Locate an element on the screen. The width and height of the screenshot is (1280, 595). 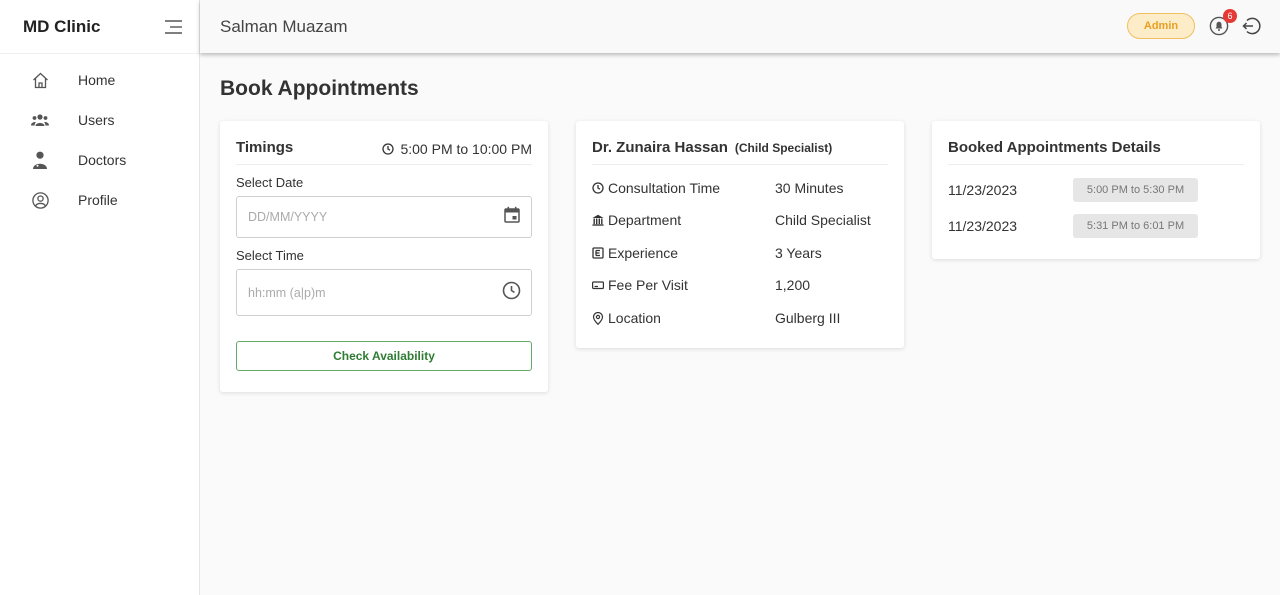
menu-toggle-icon is located at coordinates (173, 27).